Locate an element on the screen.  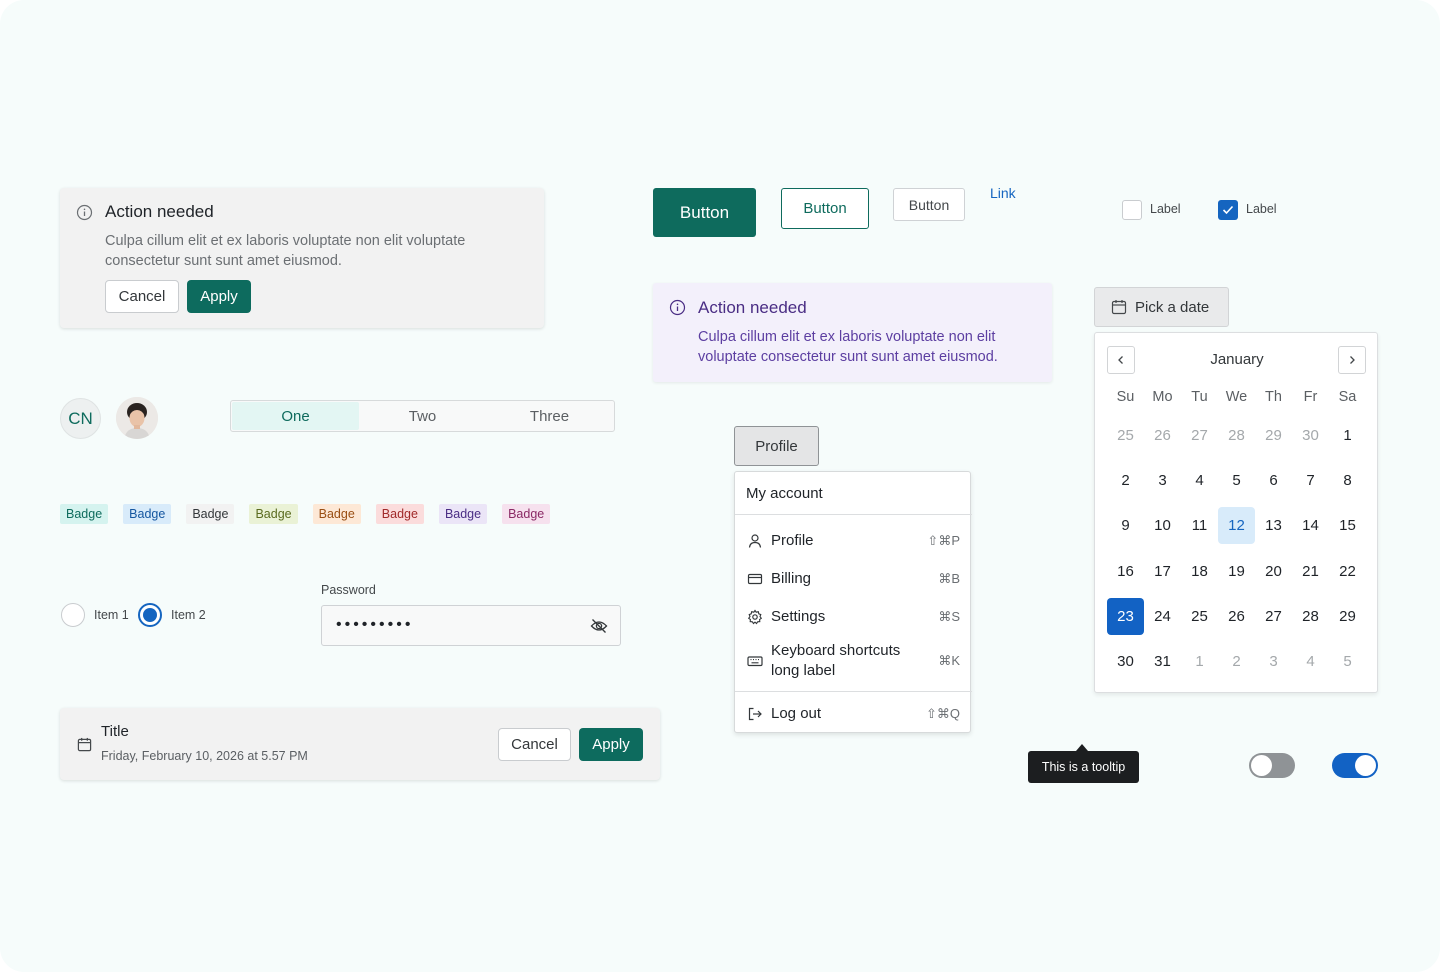
segment-item-one: One is located at coordinates (295, 416).